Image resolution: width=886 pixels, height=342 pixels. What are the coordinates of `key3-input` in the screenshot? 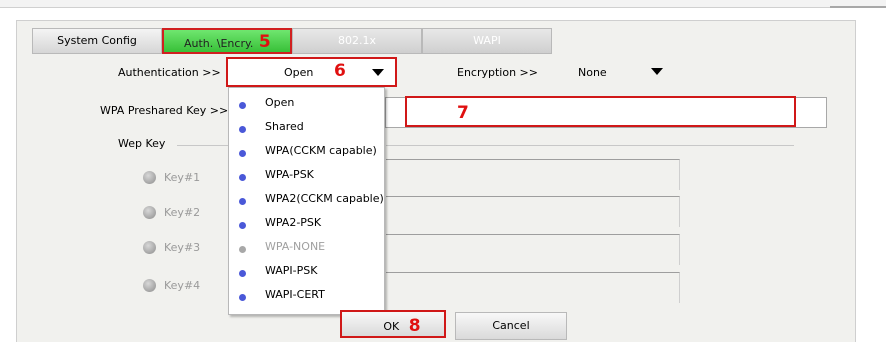 It's located at (533, 249).